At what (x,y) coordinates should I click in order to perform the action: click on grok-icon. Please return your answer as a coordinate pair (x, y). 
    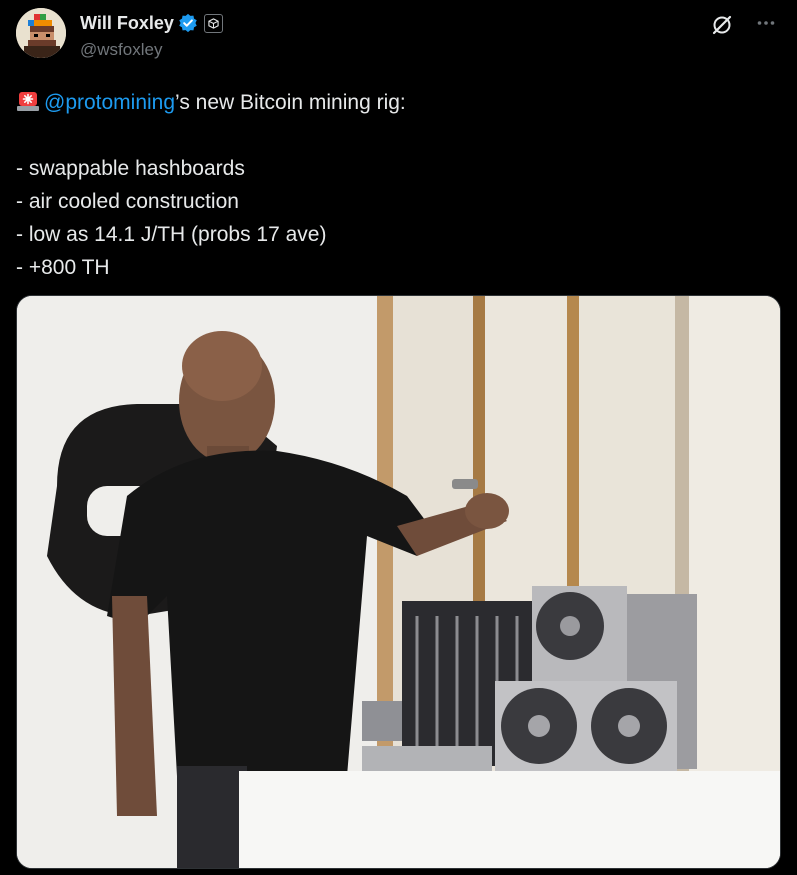
    Looking at the image, I should click on (722, 25).